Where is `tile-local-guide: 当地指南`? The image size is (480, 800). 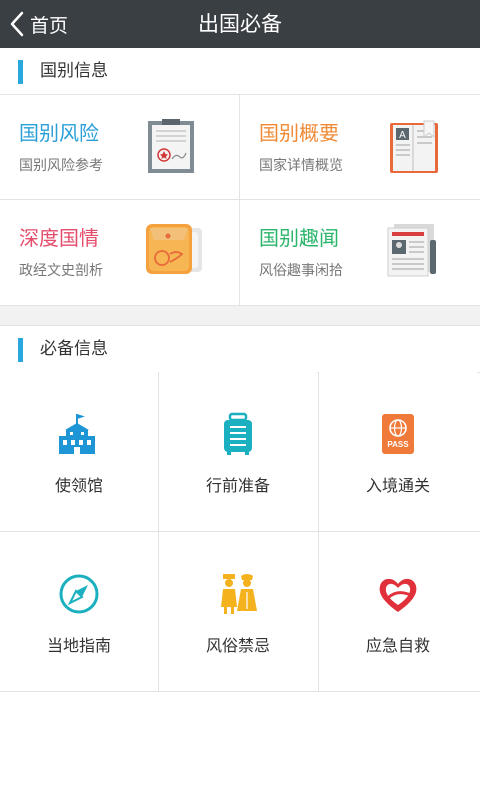
tile-local-guide: 当地指南 is located at coordinates (79, 611).